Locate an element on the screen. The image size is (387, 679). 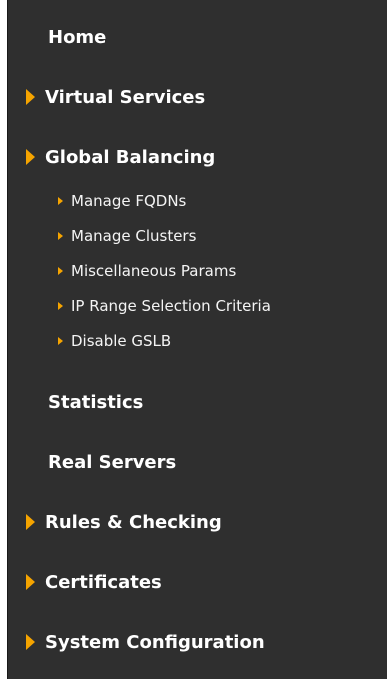
nav-label-statistics: Statistics is located at coordinates (96, 402).